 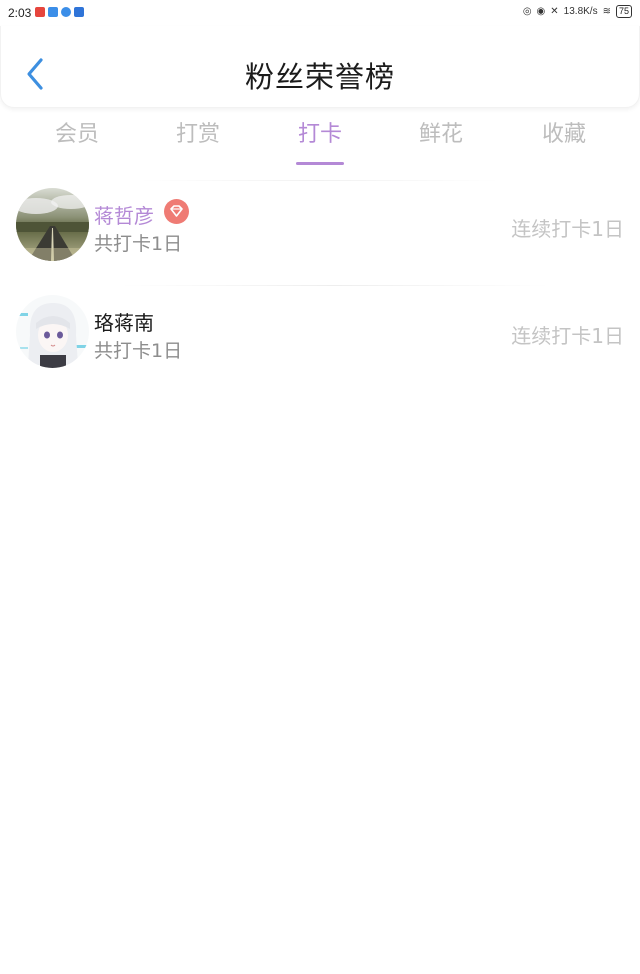 What do you see at coordinates (527, 11) in the screenshot?
I see `nfc-icon: ◎` at bounding box center [527, 11].